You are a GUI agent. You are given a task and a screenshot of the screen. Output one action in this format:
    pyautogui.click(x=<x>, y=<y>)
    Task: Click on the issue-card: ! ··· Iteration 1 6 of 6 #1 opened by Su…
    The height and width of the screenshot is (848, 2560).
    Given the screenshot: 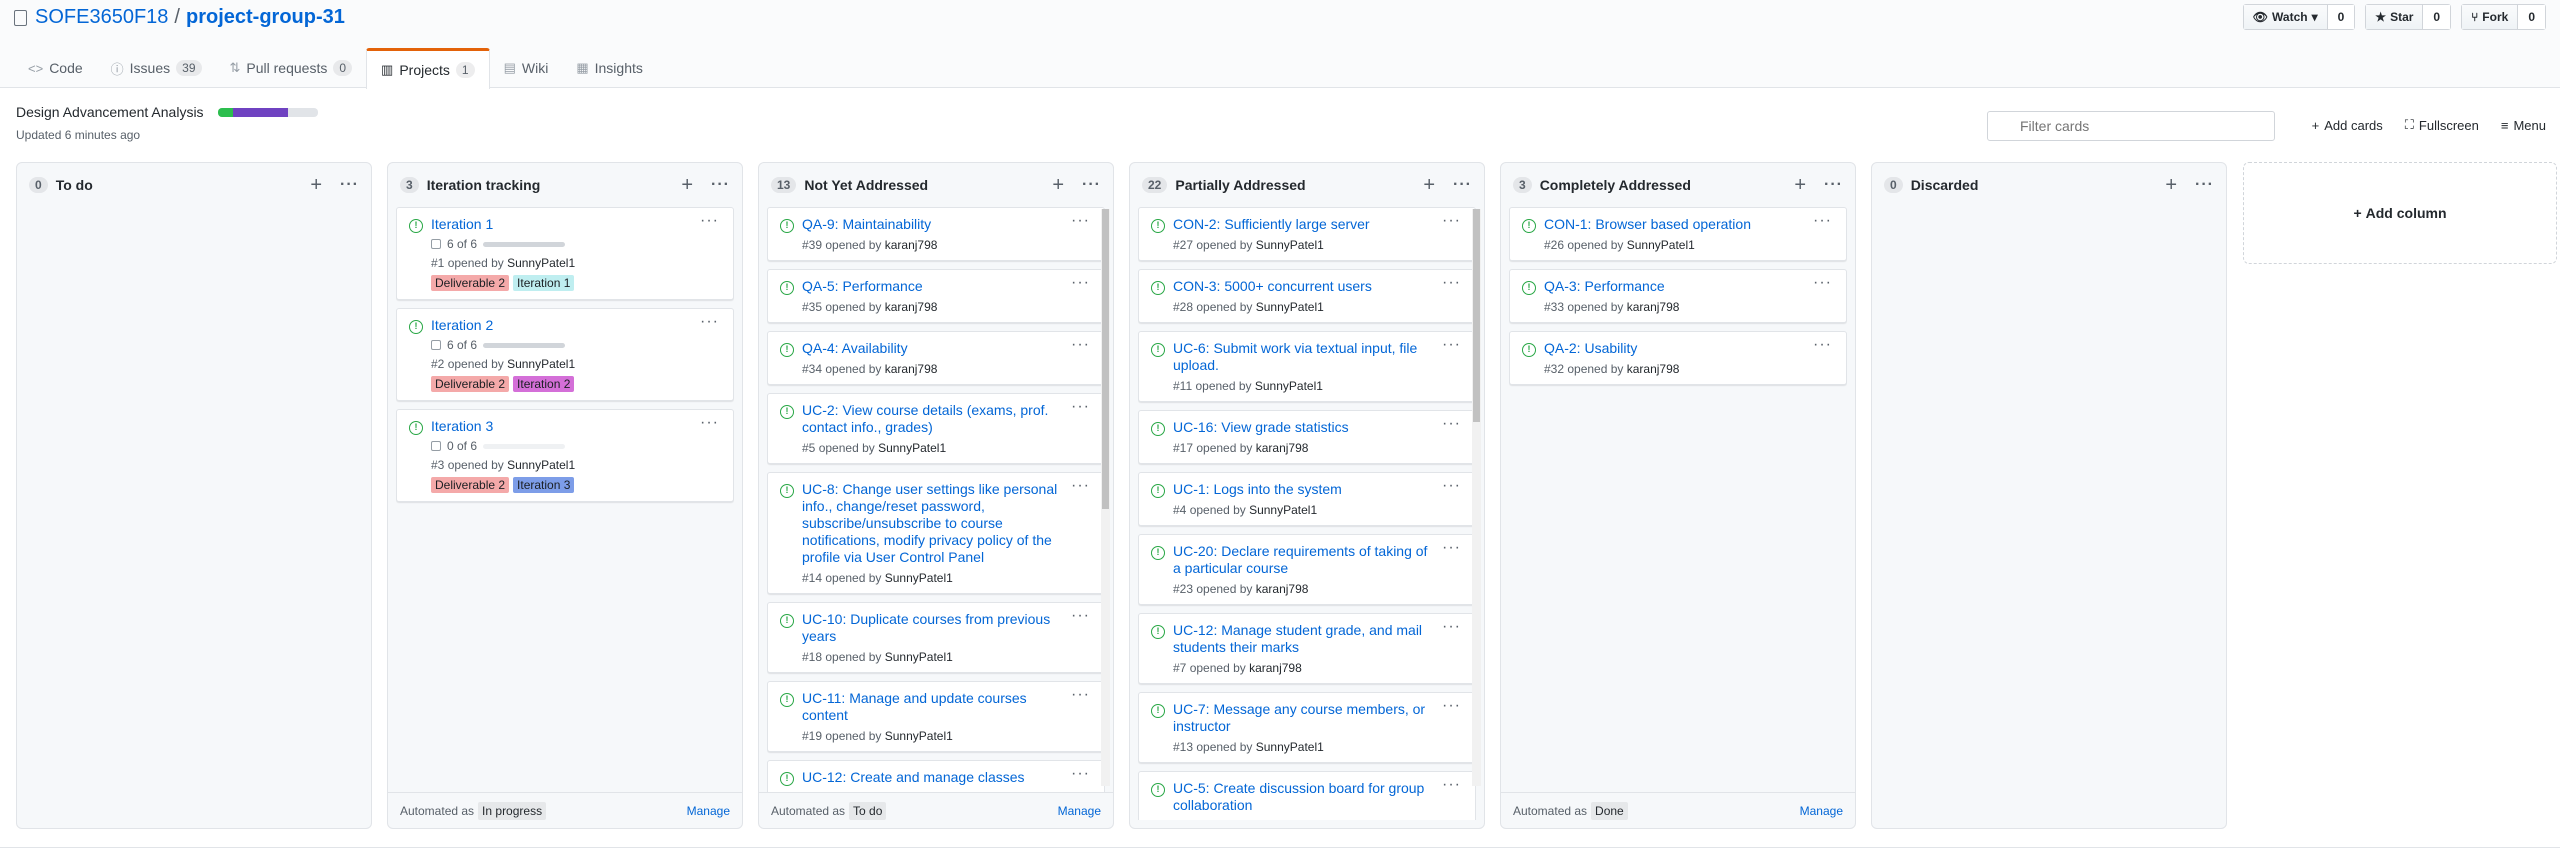 What is the action you would take?
    pyautogui.click(x=565, y=253)
    